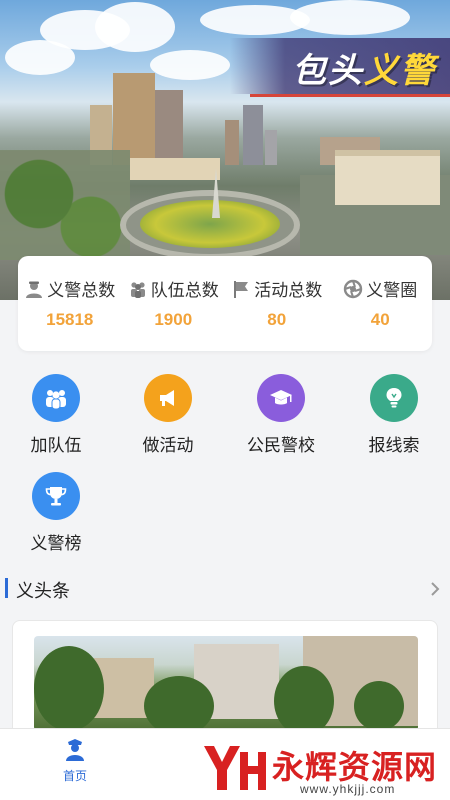 The image size is (450, 800). Describe the element at coordinates (74, 776) in the screenshot. I see `tab-label: 首页` at that location.